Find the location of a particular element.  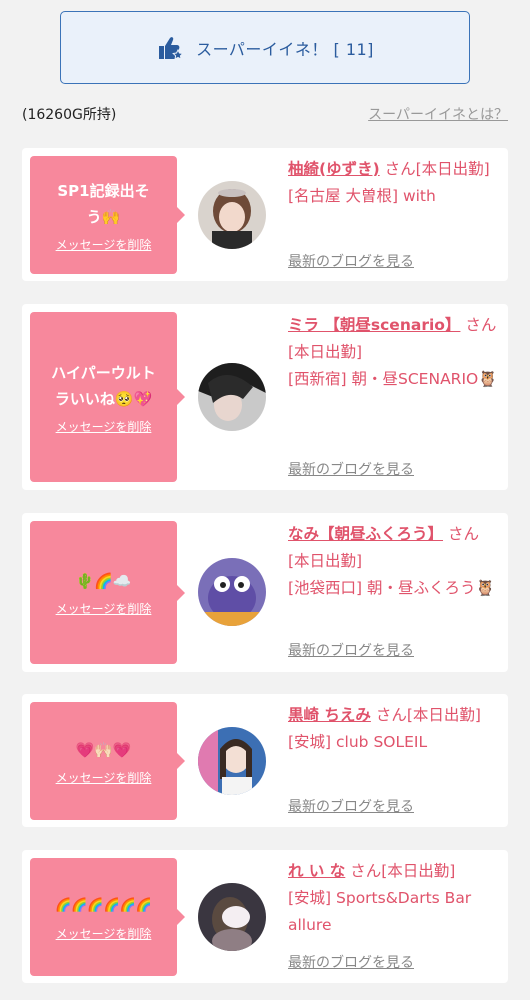

message-bubble: SP1記録出そう🙌 メッセージを削除 is located at coordinates (107, 215).